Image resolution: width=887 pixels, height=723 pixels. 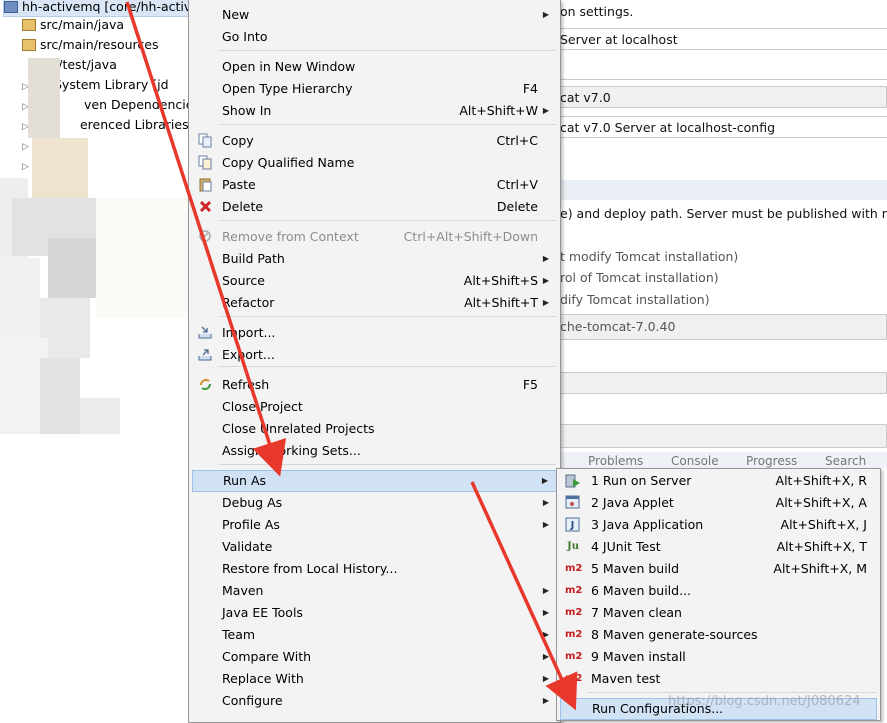 I want to click on package-folder-icon, so click(x=29, y=25).